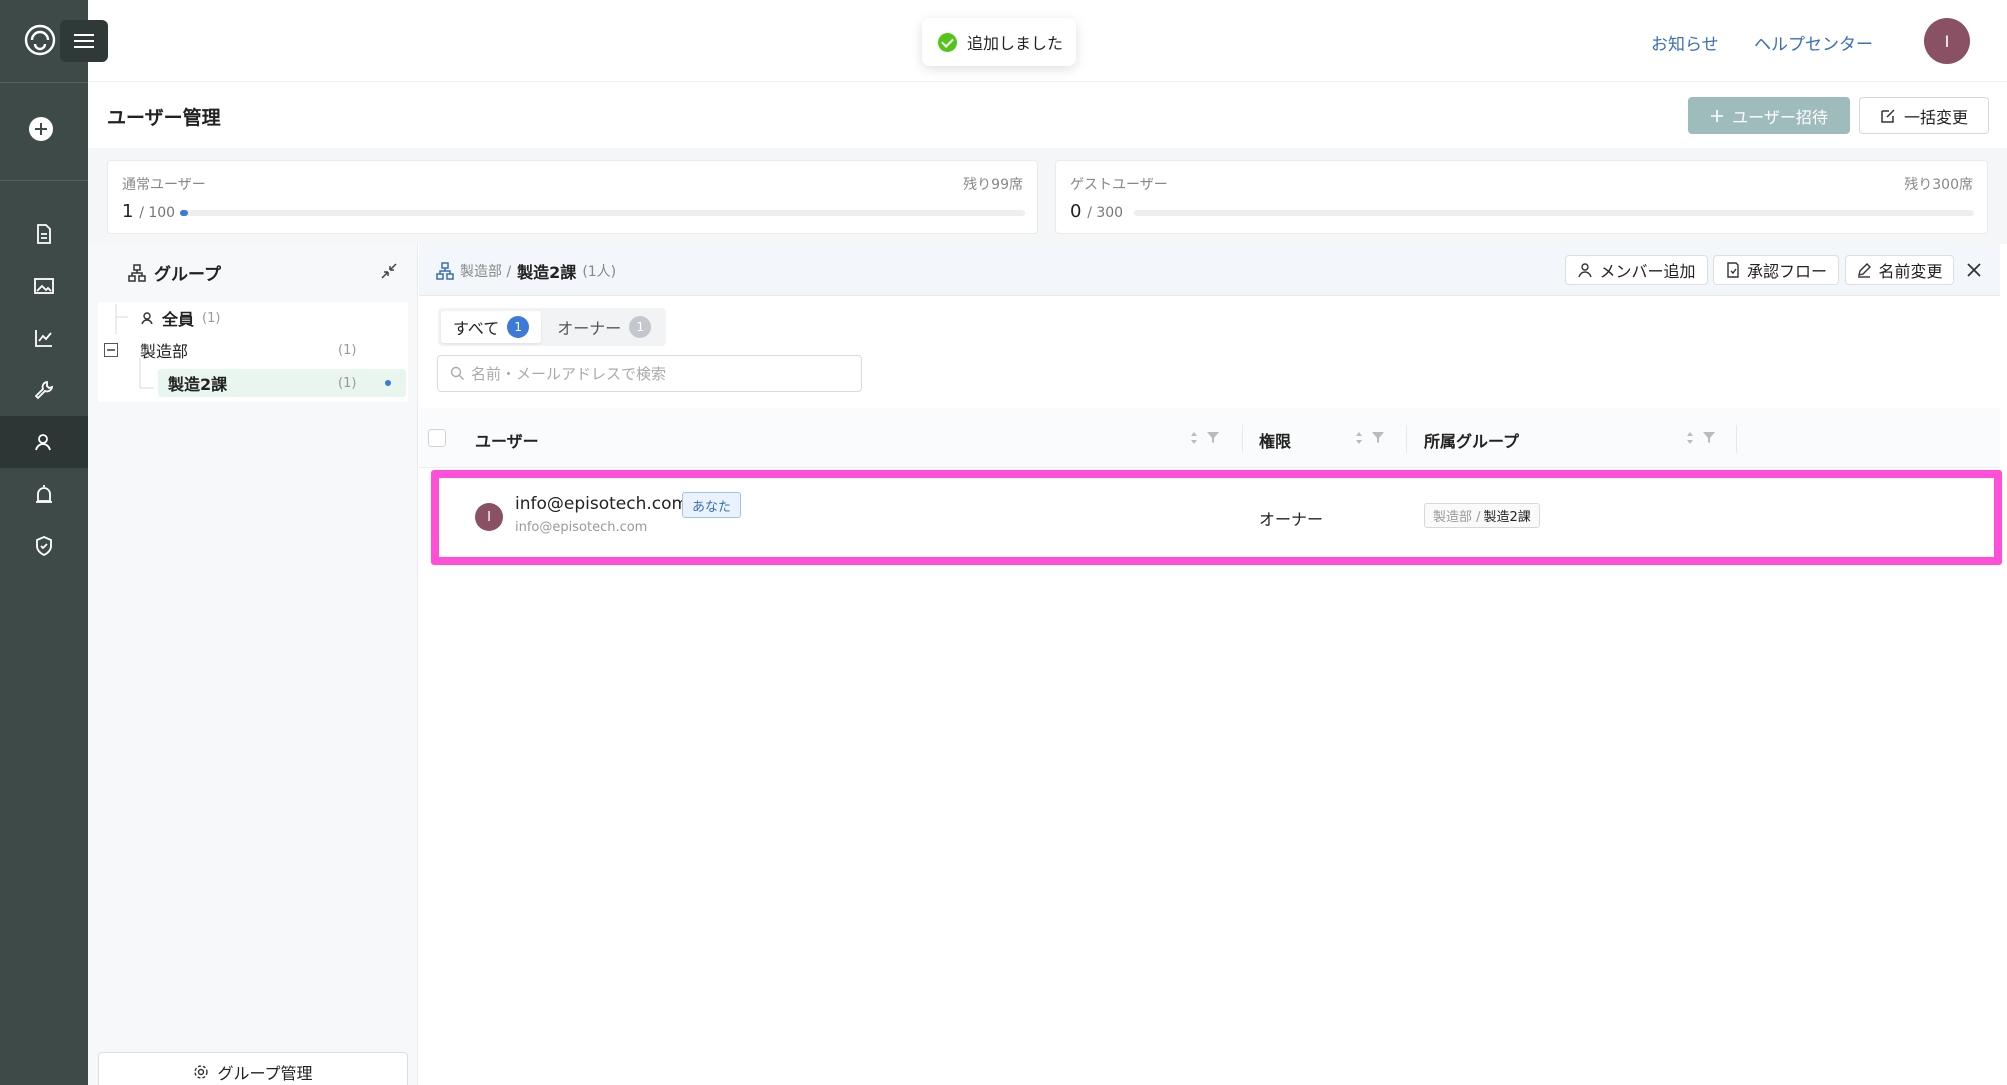 This screenshot has height=1085, width=2007. Describe the element at coordinates (1209, 516) in the screenshot. I see `table-row` at that location.